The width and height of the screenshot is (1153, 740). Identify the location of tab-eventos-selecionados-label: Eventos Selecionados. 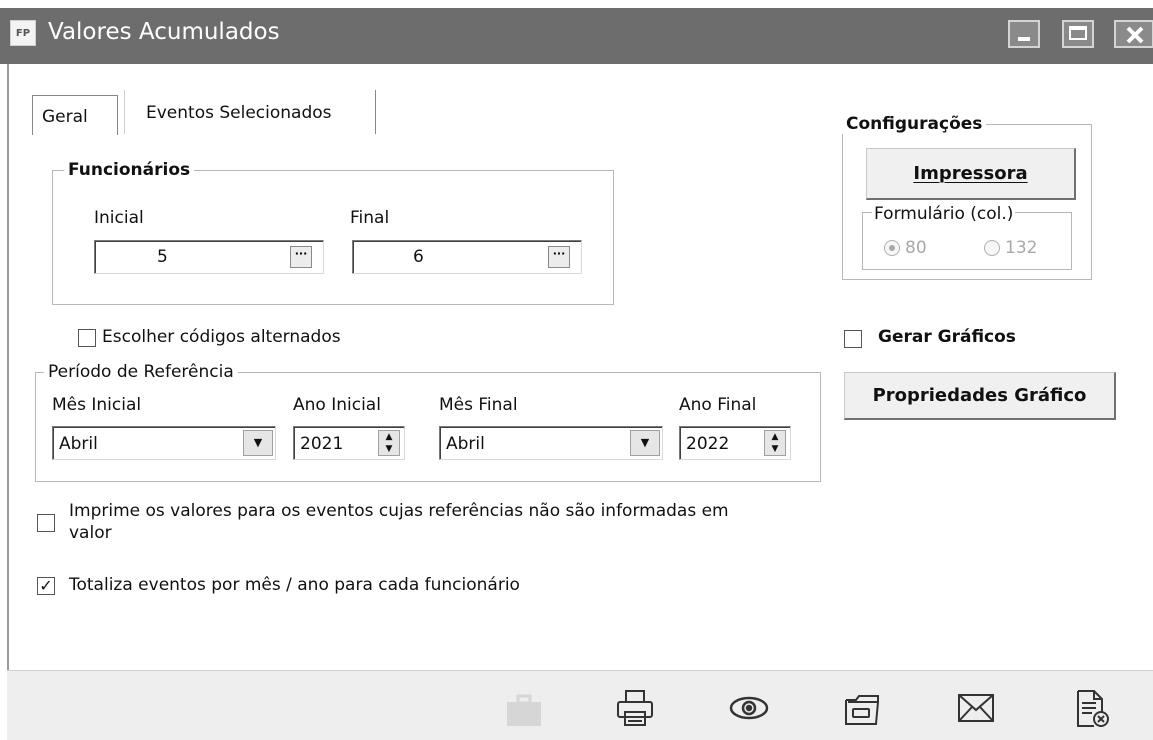
(239, 113).